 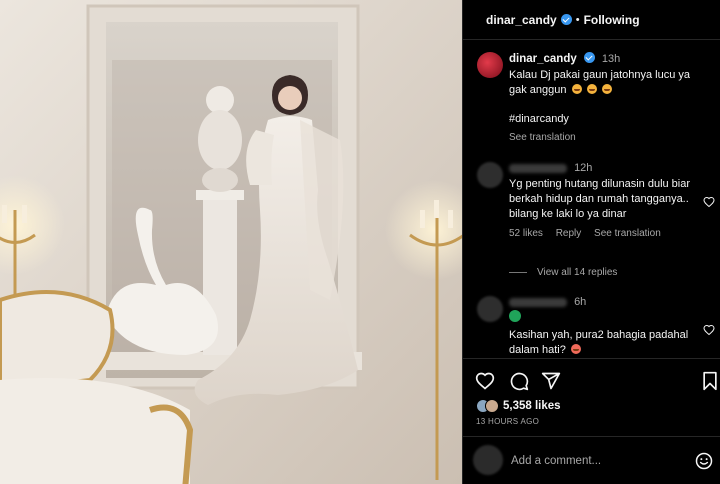 I want to click on smiley-icon, so click(x=704, y=461).